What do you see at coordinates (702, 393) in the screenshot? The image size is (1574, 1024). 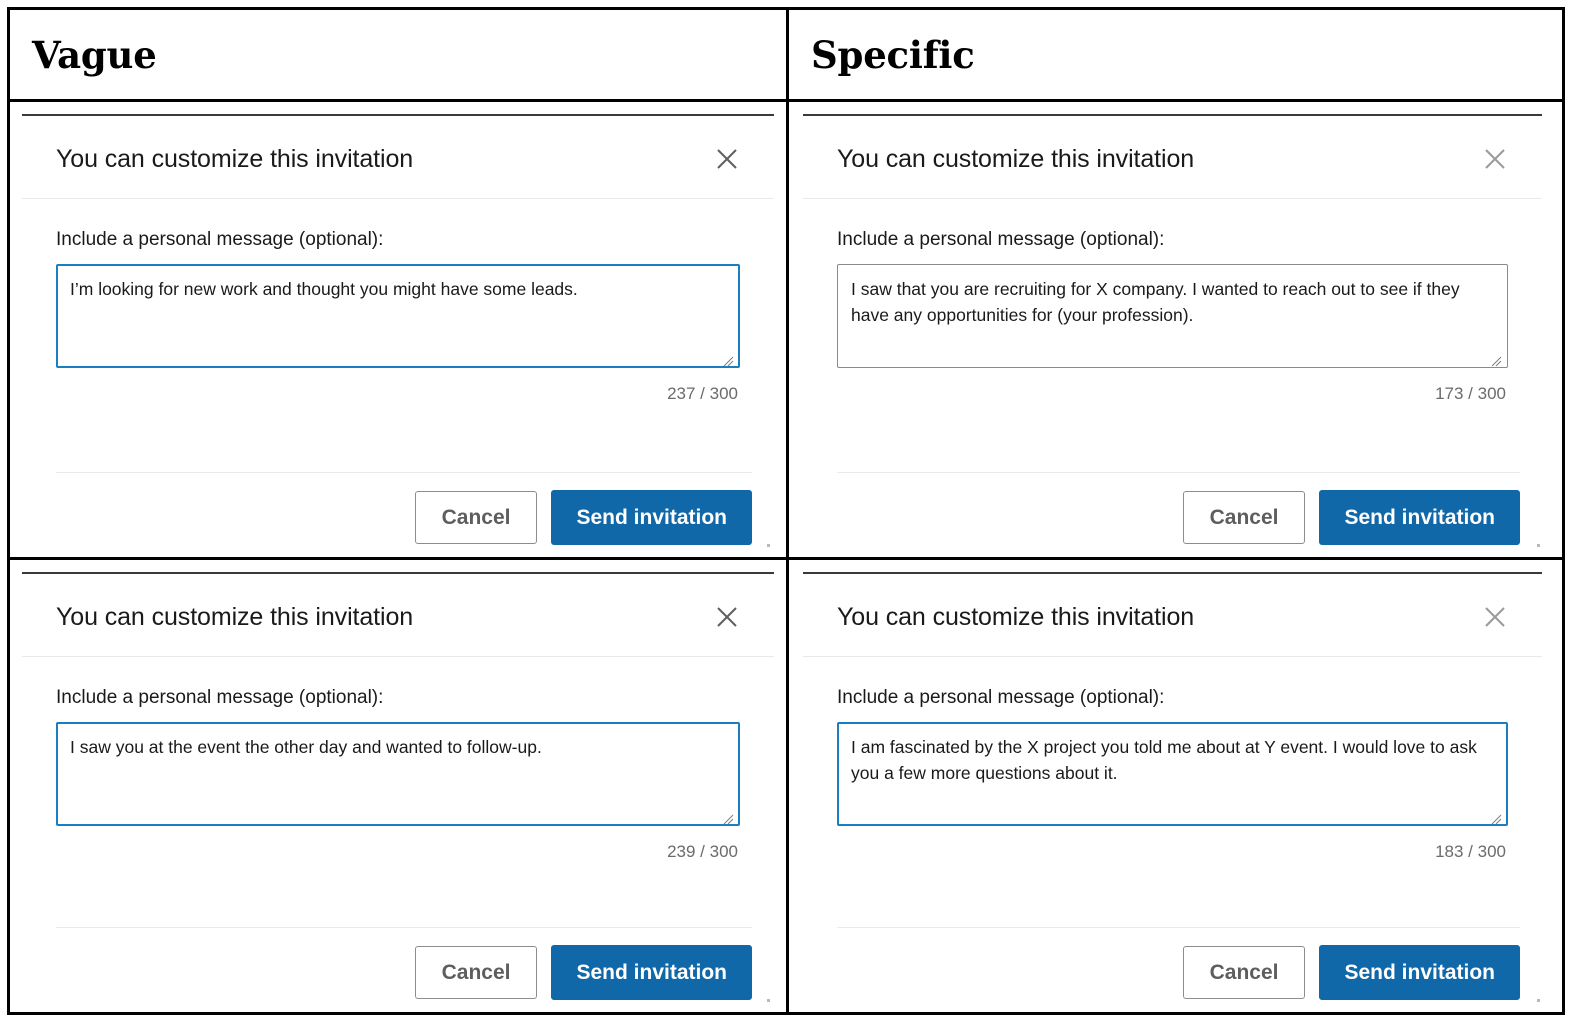 I see `character-counter: 237 / 300` at bounding box center [702, 393].